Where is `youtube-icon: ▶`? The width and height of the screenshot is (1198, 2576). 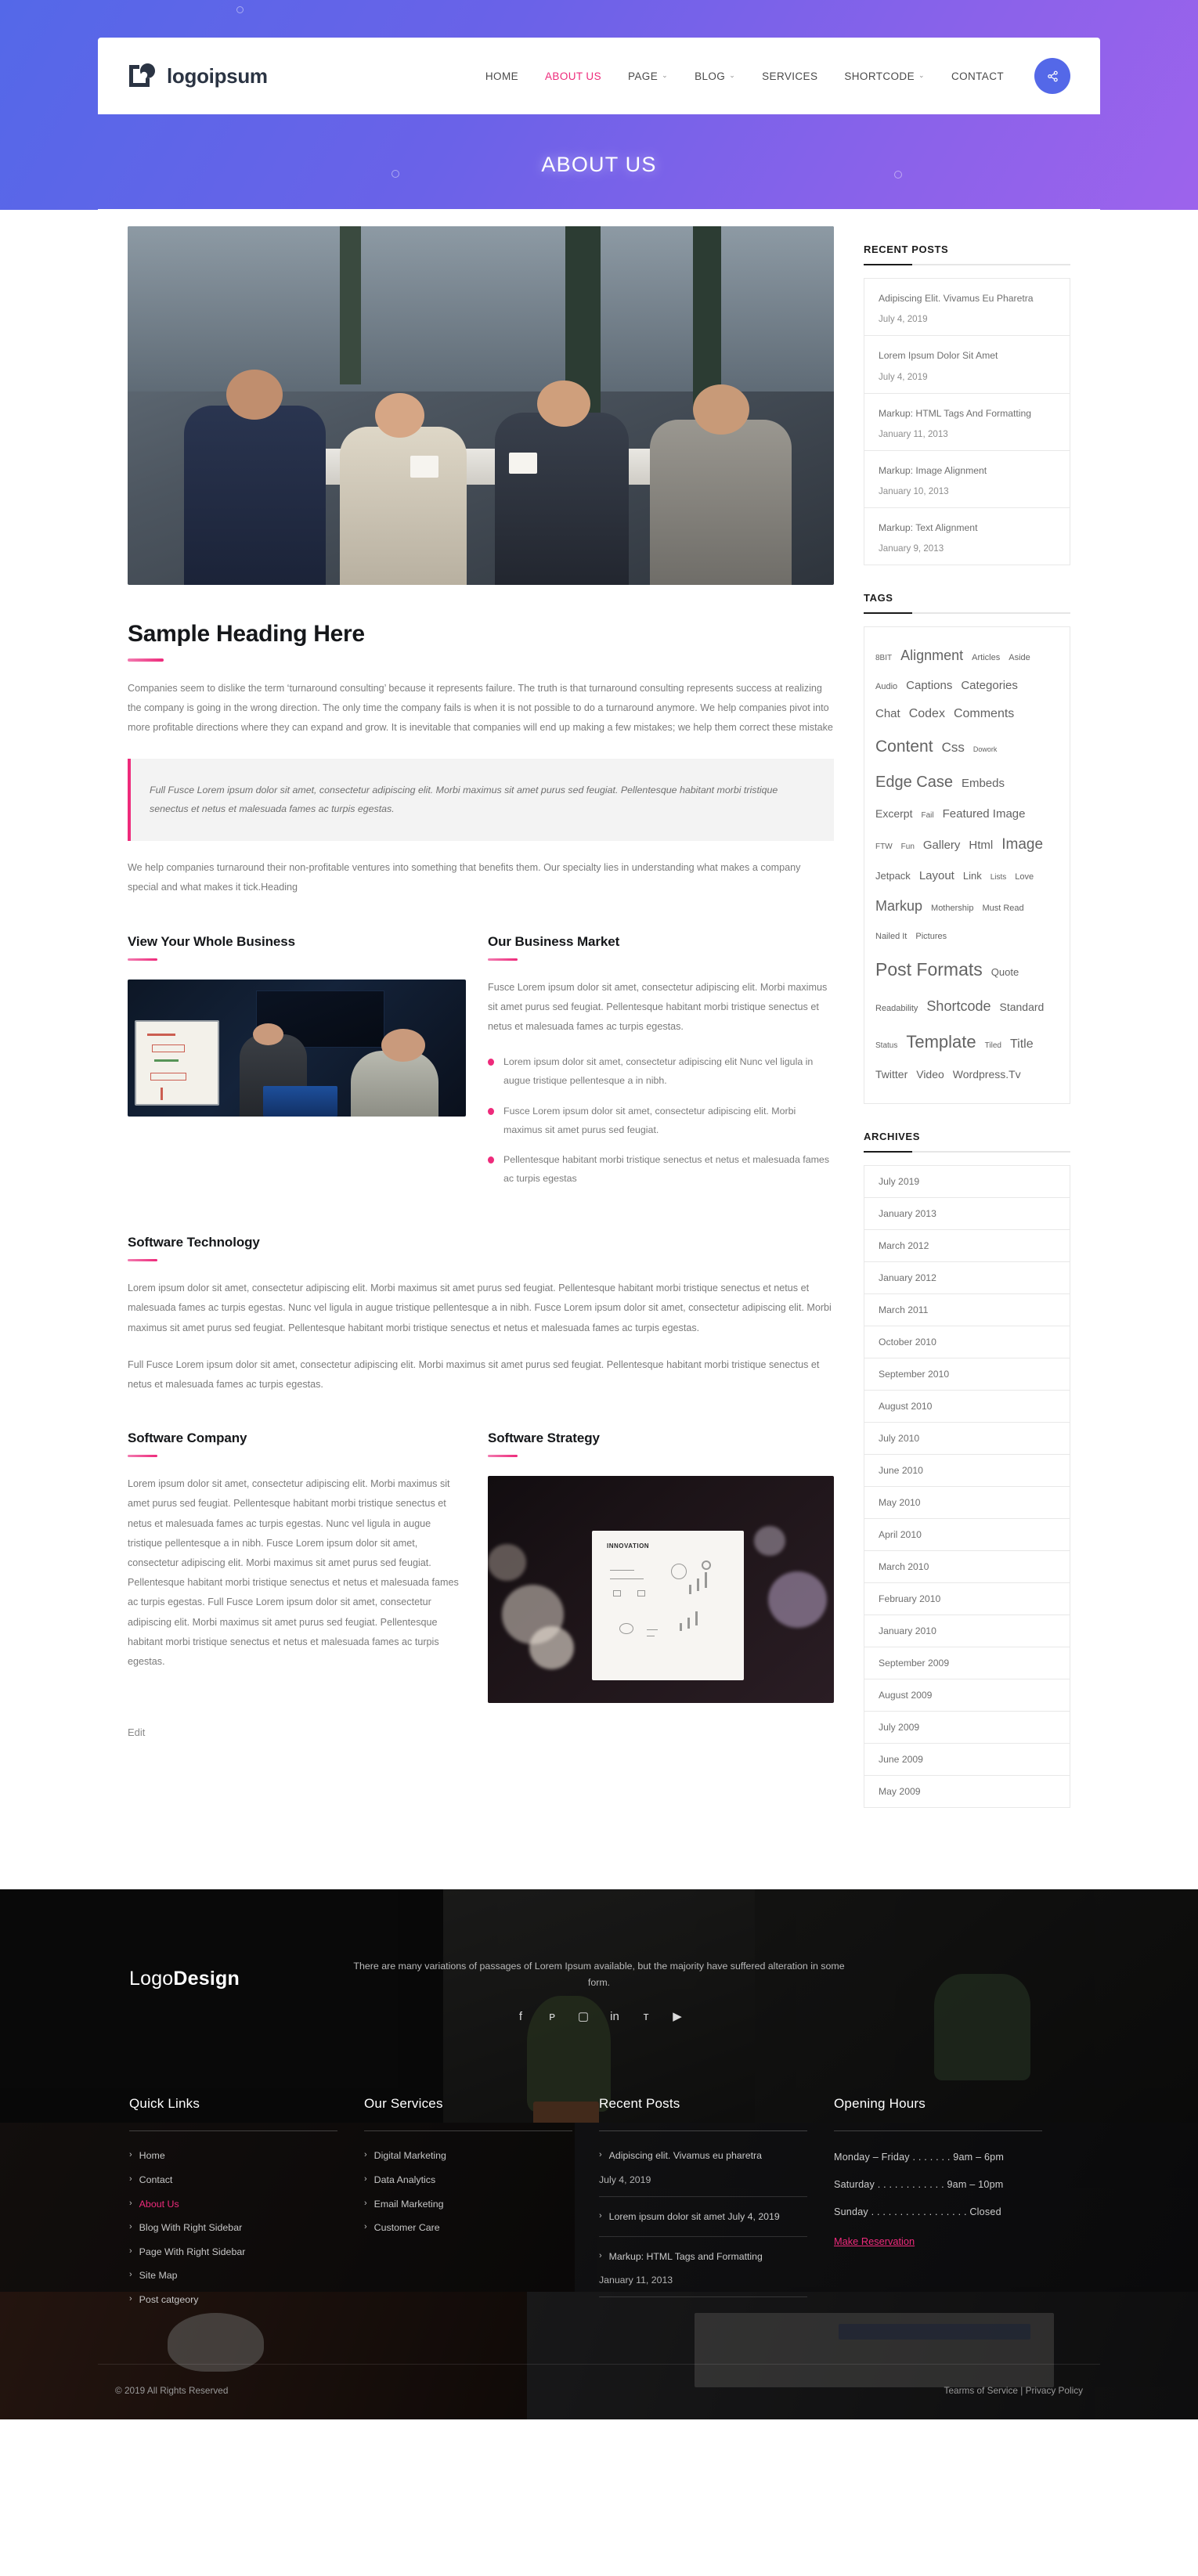 youtube-icon: ▶ is located at coordinates (677, 2016).